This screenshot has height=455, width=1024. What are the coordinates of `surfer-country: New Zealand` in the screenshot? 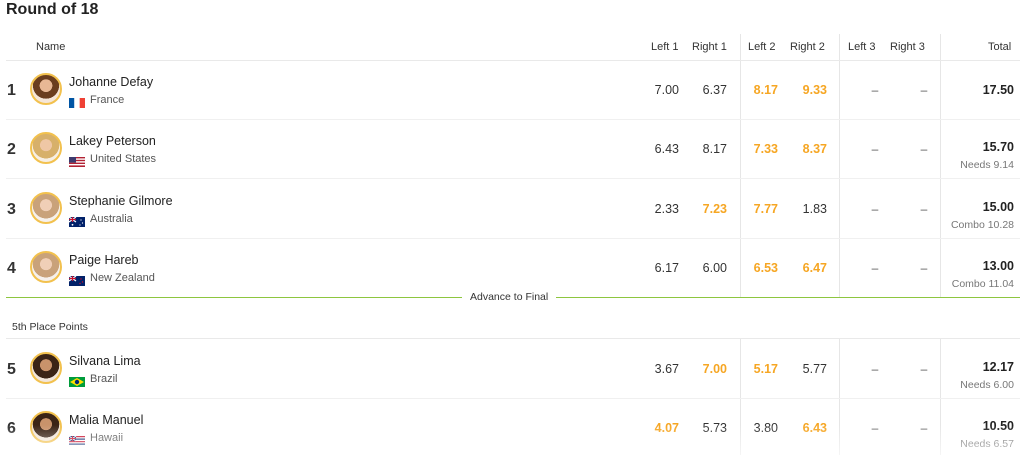 It's located at (122, 278).